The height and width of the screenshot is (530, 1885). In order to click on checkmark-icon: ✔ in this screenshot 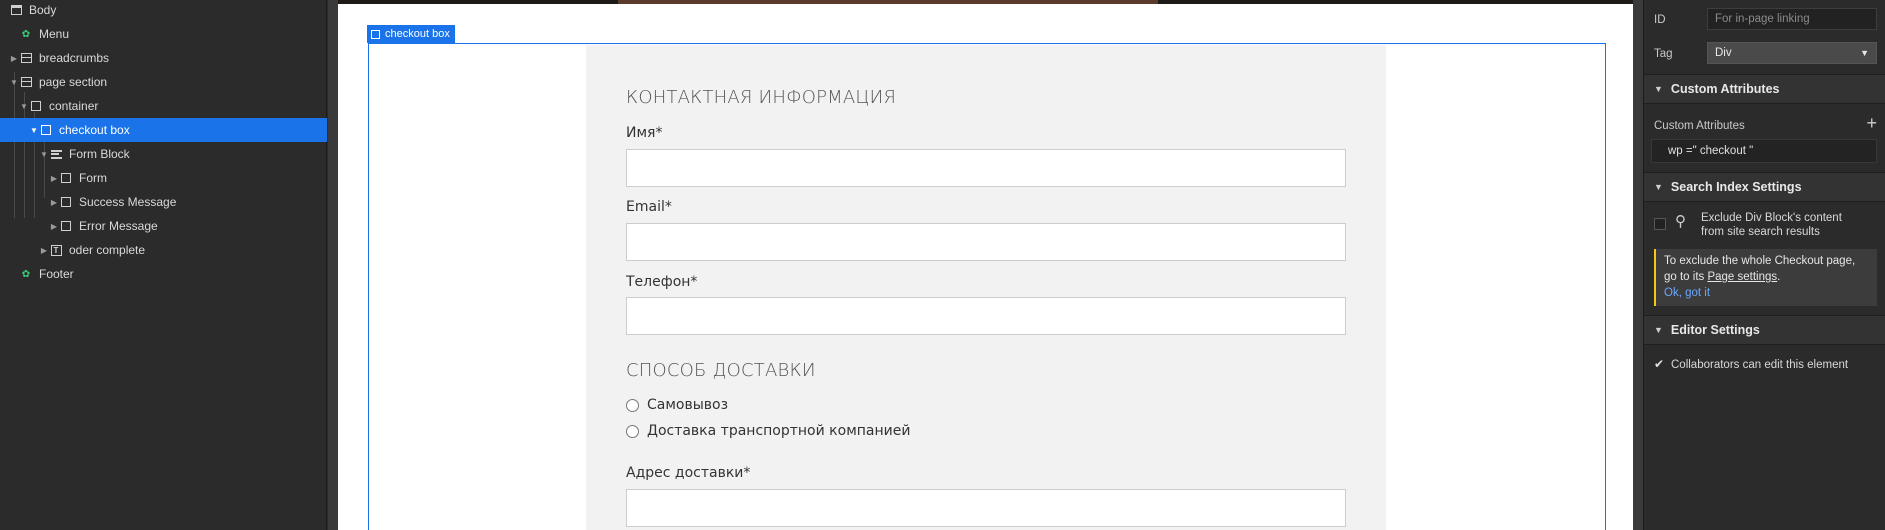, I will do `click(1659, 364)`.